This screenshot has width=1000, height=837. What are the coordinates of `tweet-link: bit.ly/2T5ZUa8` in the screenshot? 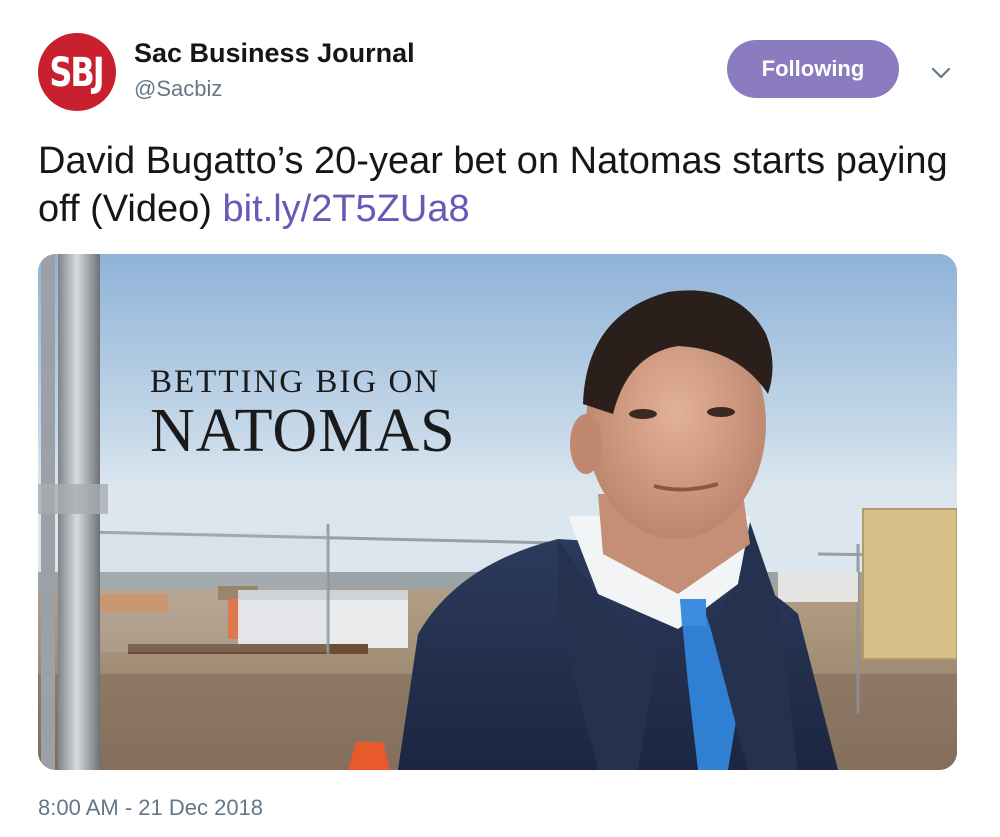 It's located at (346, 209).